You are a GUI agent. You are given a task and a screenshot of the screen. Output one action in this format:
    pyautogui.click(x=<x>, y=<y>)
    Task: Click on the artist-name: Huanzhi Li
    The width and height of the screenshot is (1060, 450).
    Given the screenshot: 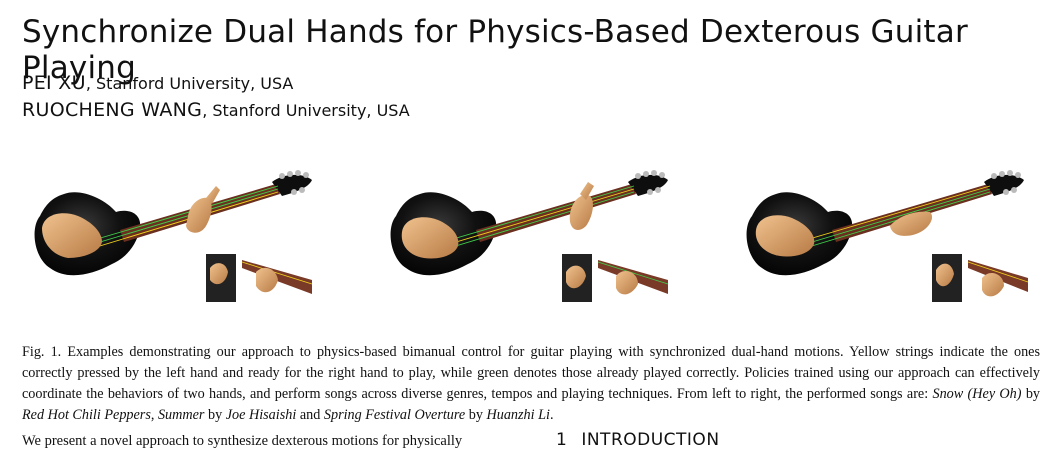 What is the action you would take?
    pyautogui.click(x=518, y=415)
    